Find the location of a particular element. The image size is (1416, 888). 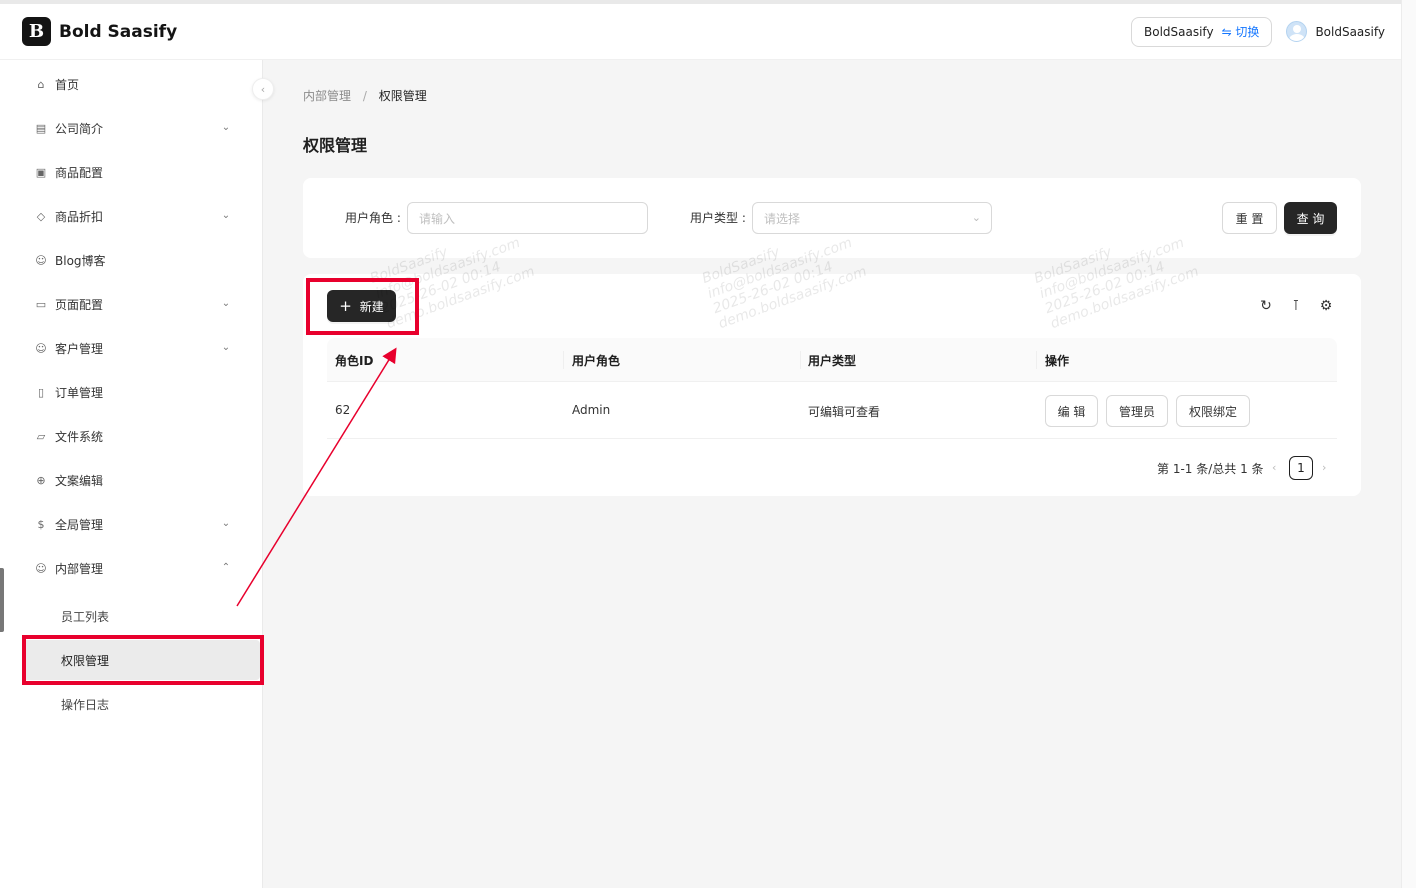

annotation-arrow is located at coordinates (316, 477).